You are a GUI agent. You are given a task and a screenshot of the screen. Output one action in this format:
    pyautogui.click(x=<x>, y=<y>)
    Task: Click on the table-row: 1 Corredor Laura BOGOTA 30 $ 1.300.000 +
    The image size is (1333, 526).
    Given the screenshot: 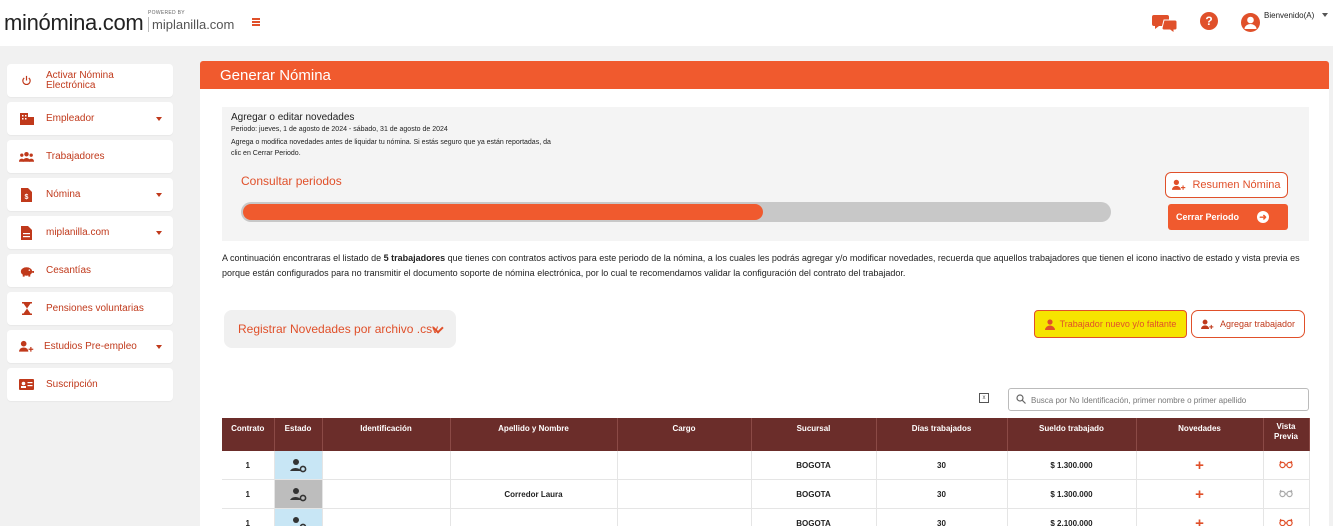 What is the action you would take?
    pyautogui.click(x=766, y=494)
    